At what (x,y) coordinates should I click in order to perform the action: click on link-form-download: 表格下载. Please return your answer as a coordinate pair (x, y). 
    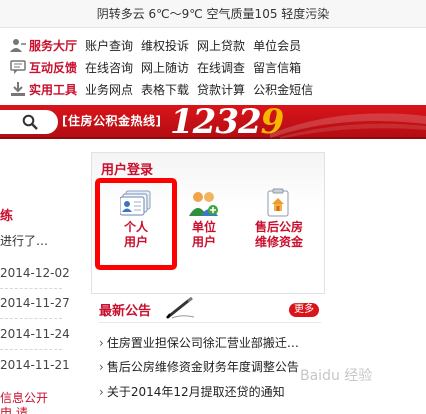
    Looking at the image, I should click on (165, 90).